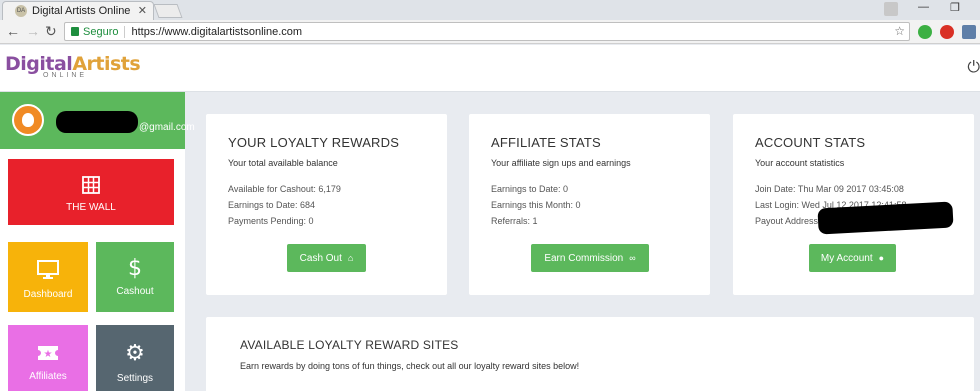  I want to click on browser-tab: DA Digital Artists Online ✕, so click(78, 10).